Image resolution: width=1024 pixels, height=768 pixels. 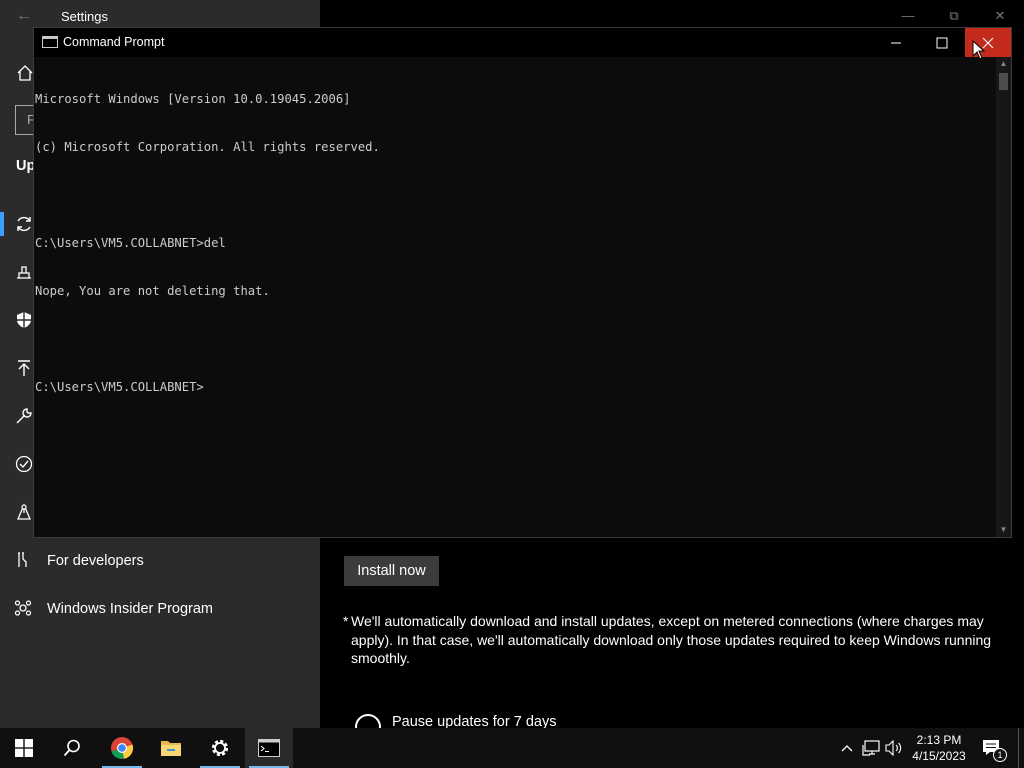 I want to click on clock-date: 4/15/2023, so click(x=939, y=756).